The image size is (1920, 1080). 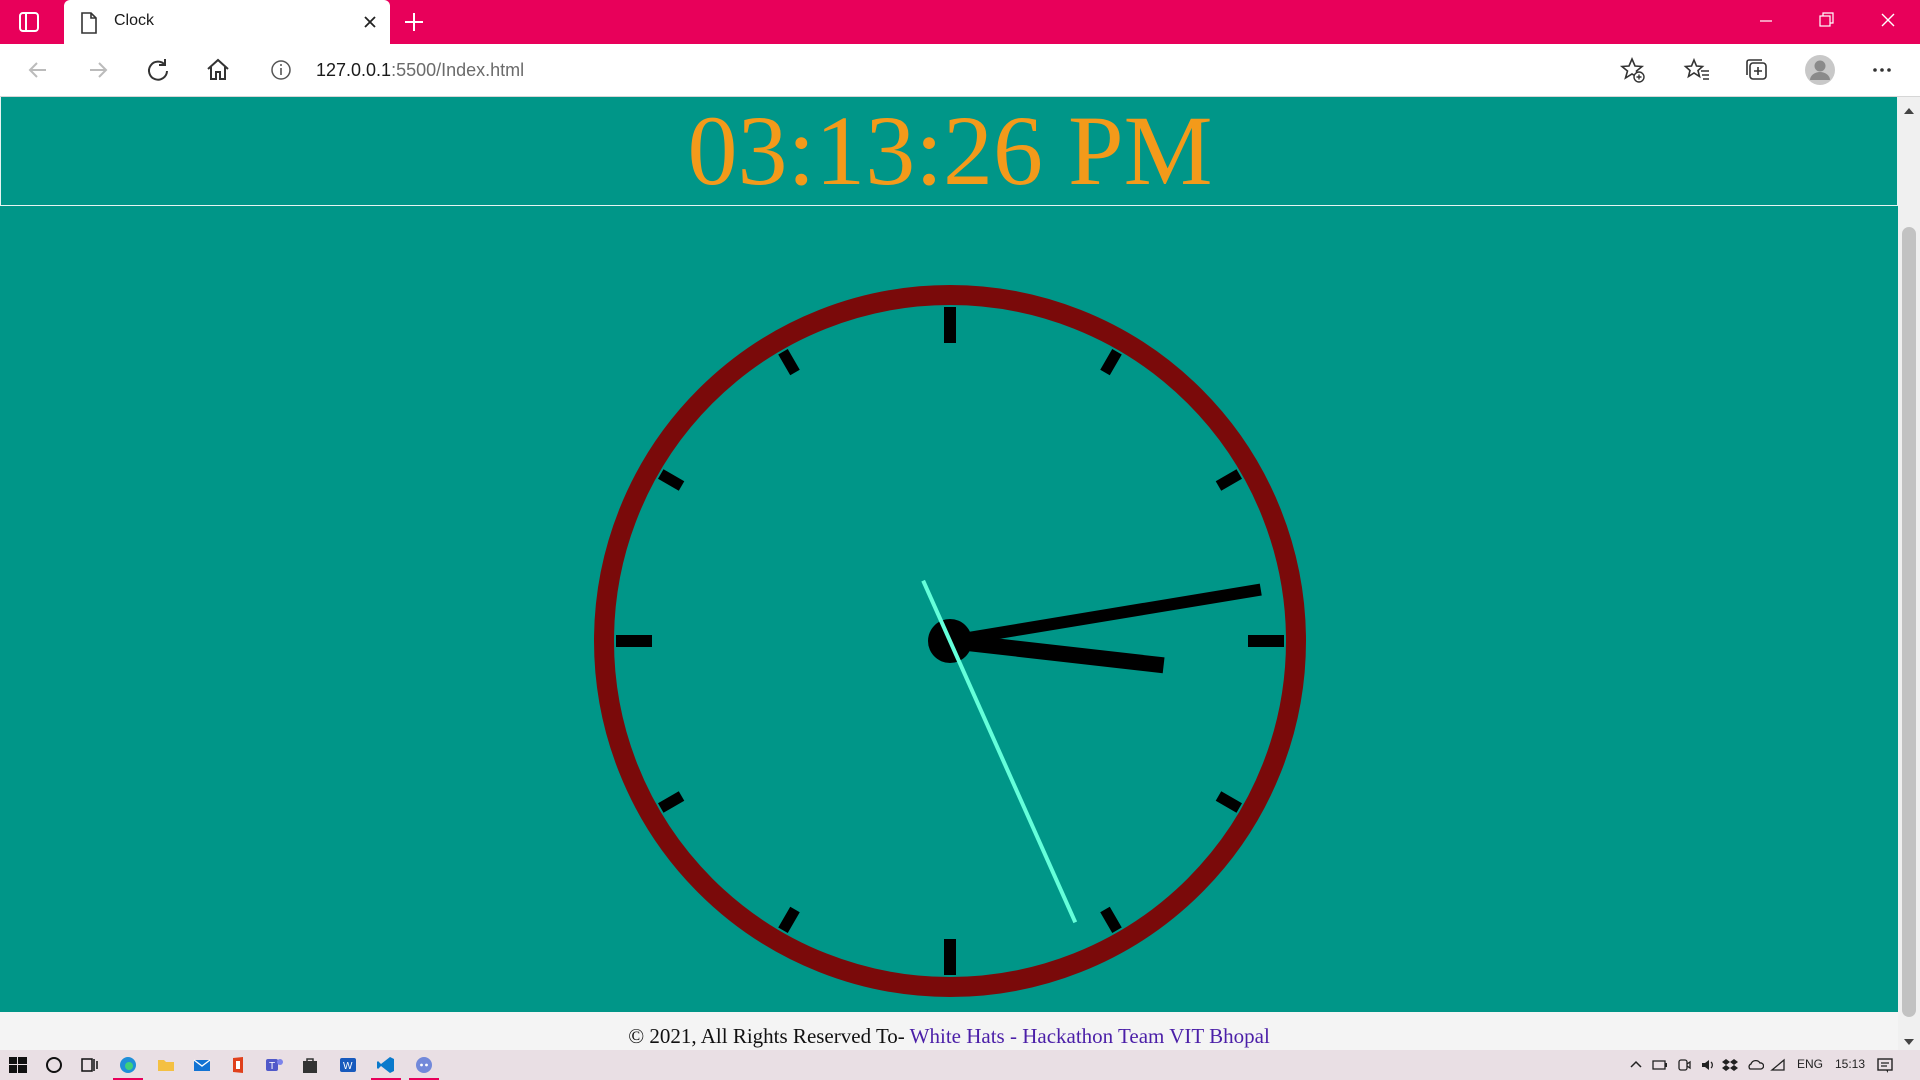 What do you see at coordinates (167, 1065) in the screenshot?
I see `file-explorer-icon` at bounding box center [167, 1065].